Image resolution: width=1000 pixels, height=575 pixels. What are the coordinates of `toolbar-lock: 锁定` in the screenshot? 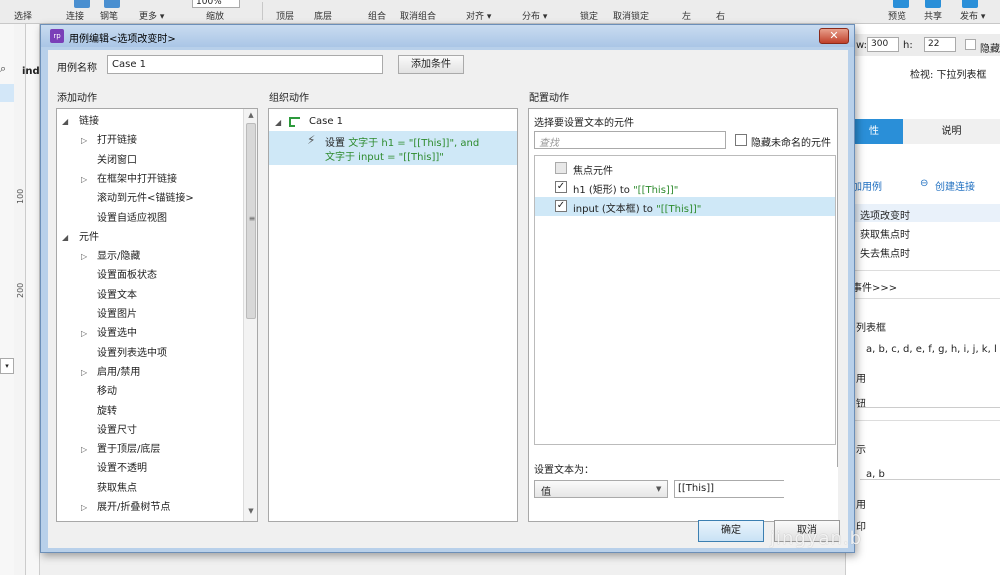 It's located at (589, 15).